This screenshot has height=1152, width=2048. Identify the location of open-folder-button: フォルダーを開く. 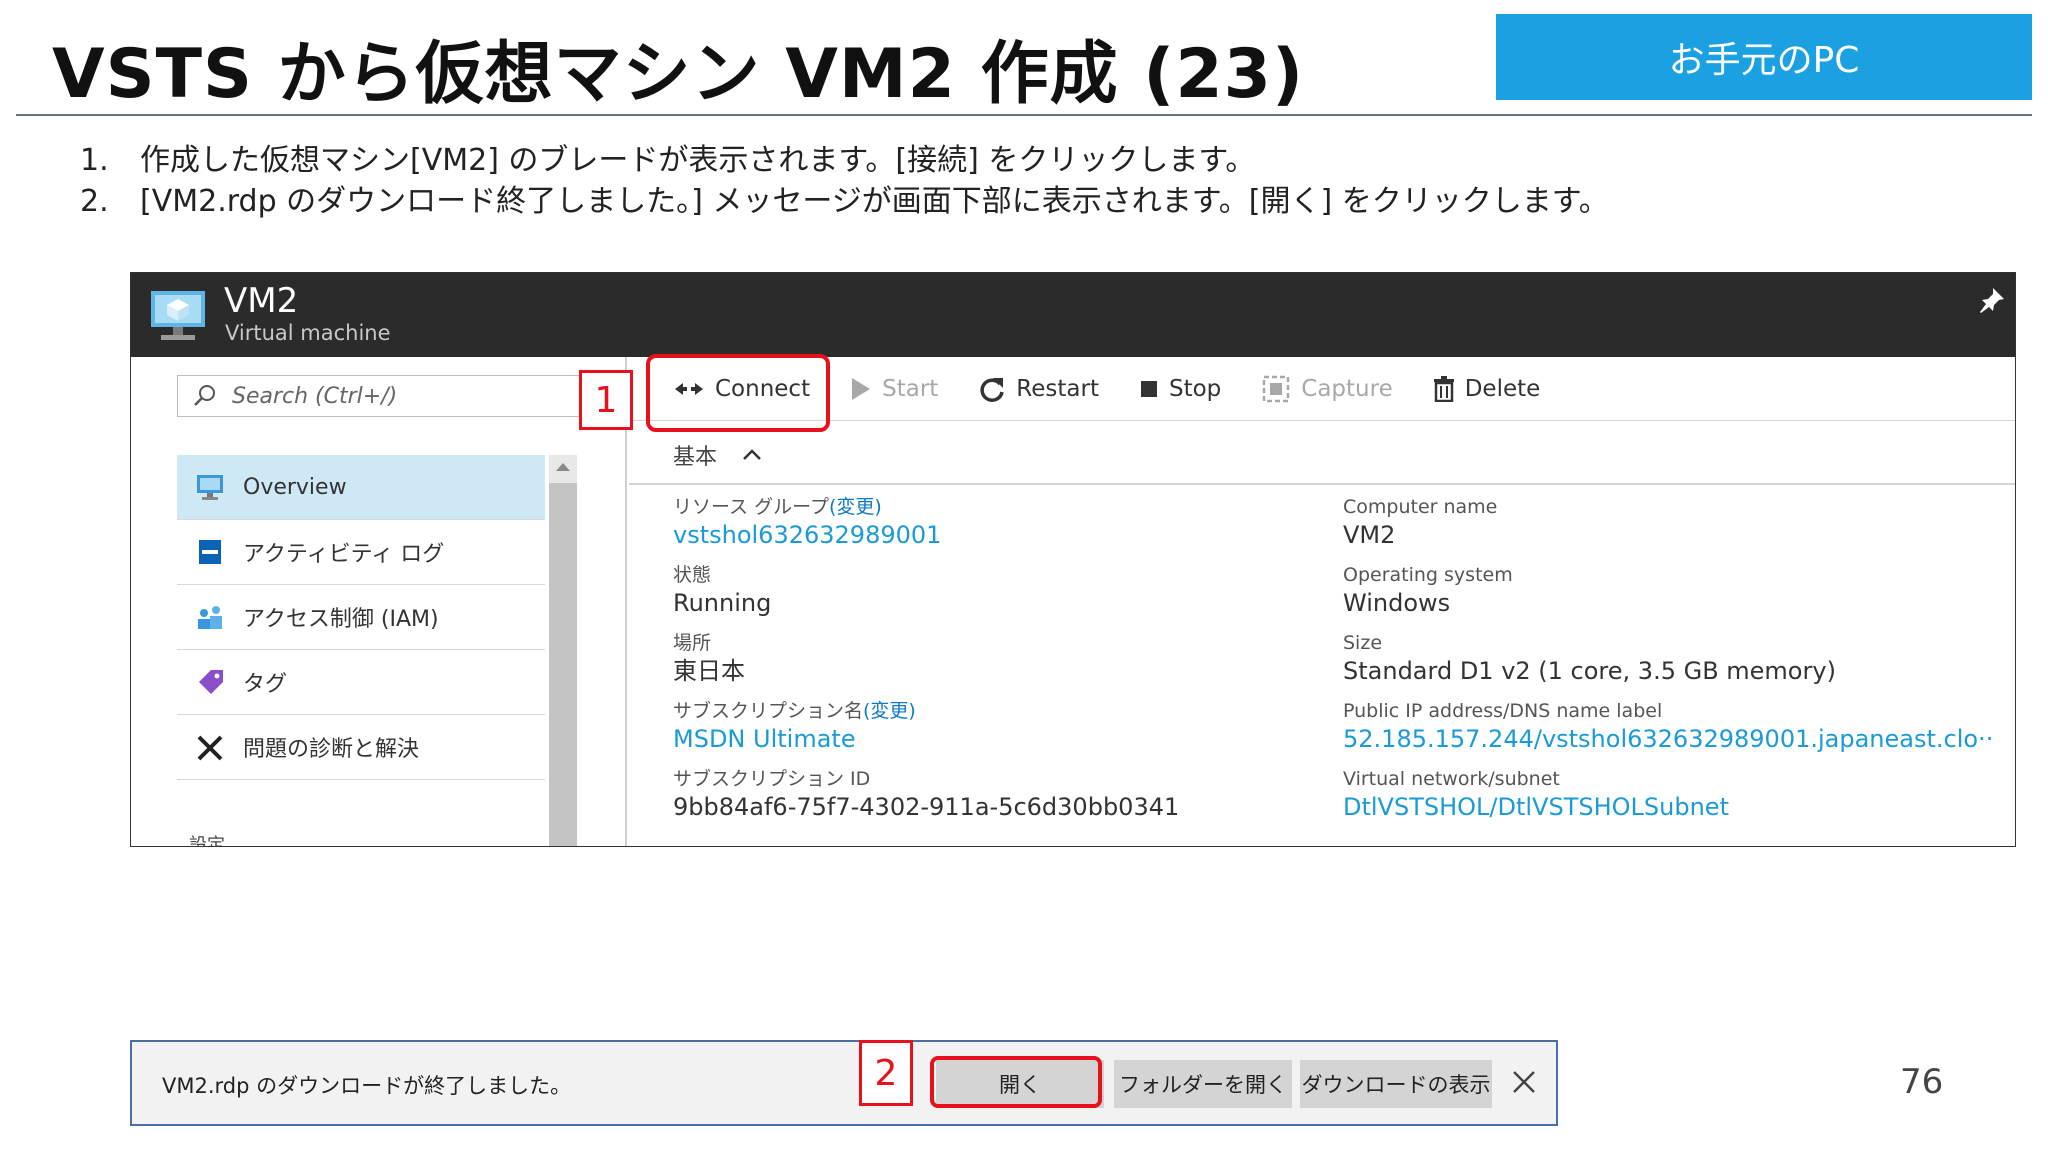
(1203, 1084).